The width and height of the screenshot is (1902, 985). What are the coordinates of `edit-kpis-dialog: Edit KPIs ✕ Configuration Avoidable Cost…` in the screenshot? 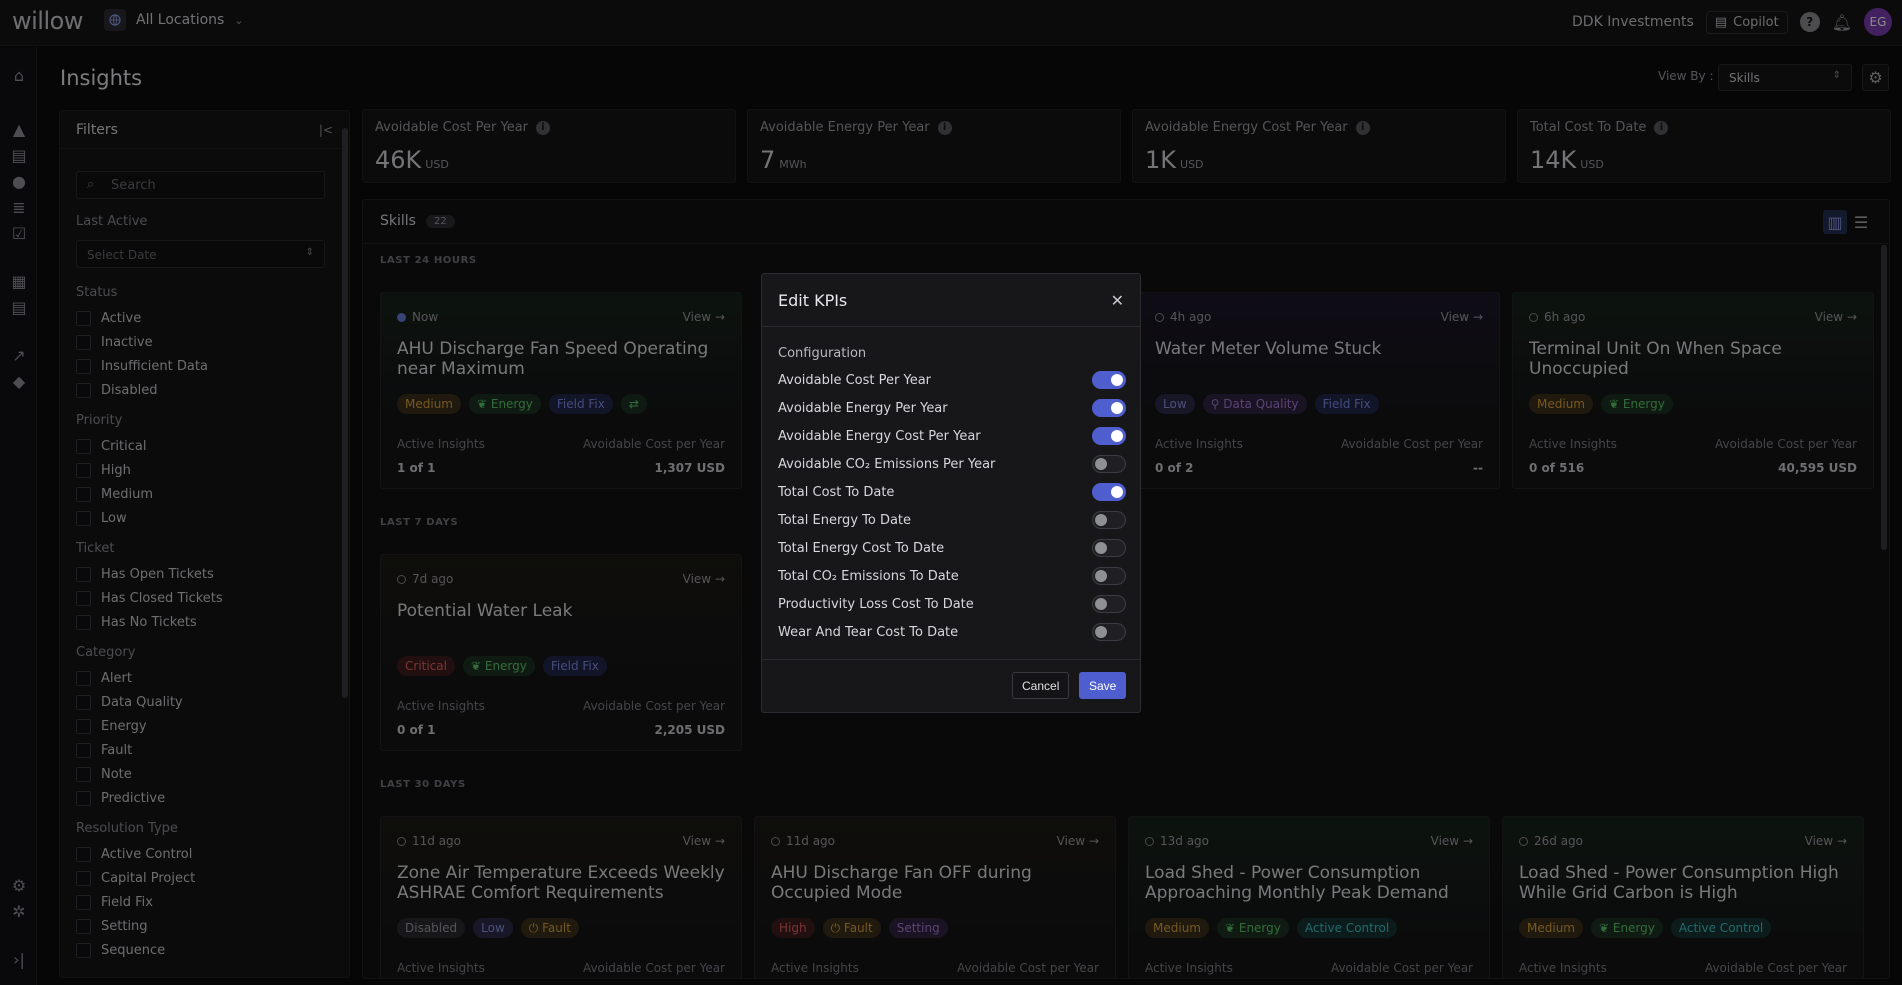 It's located at (951, 493).